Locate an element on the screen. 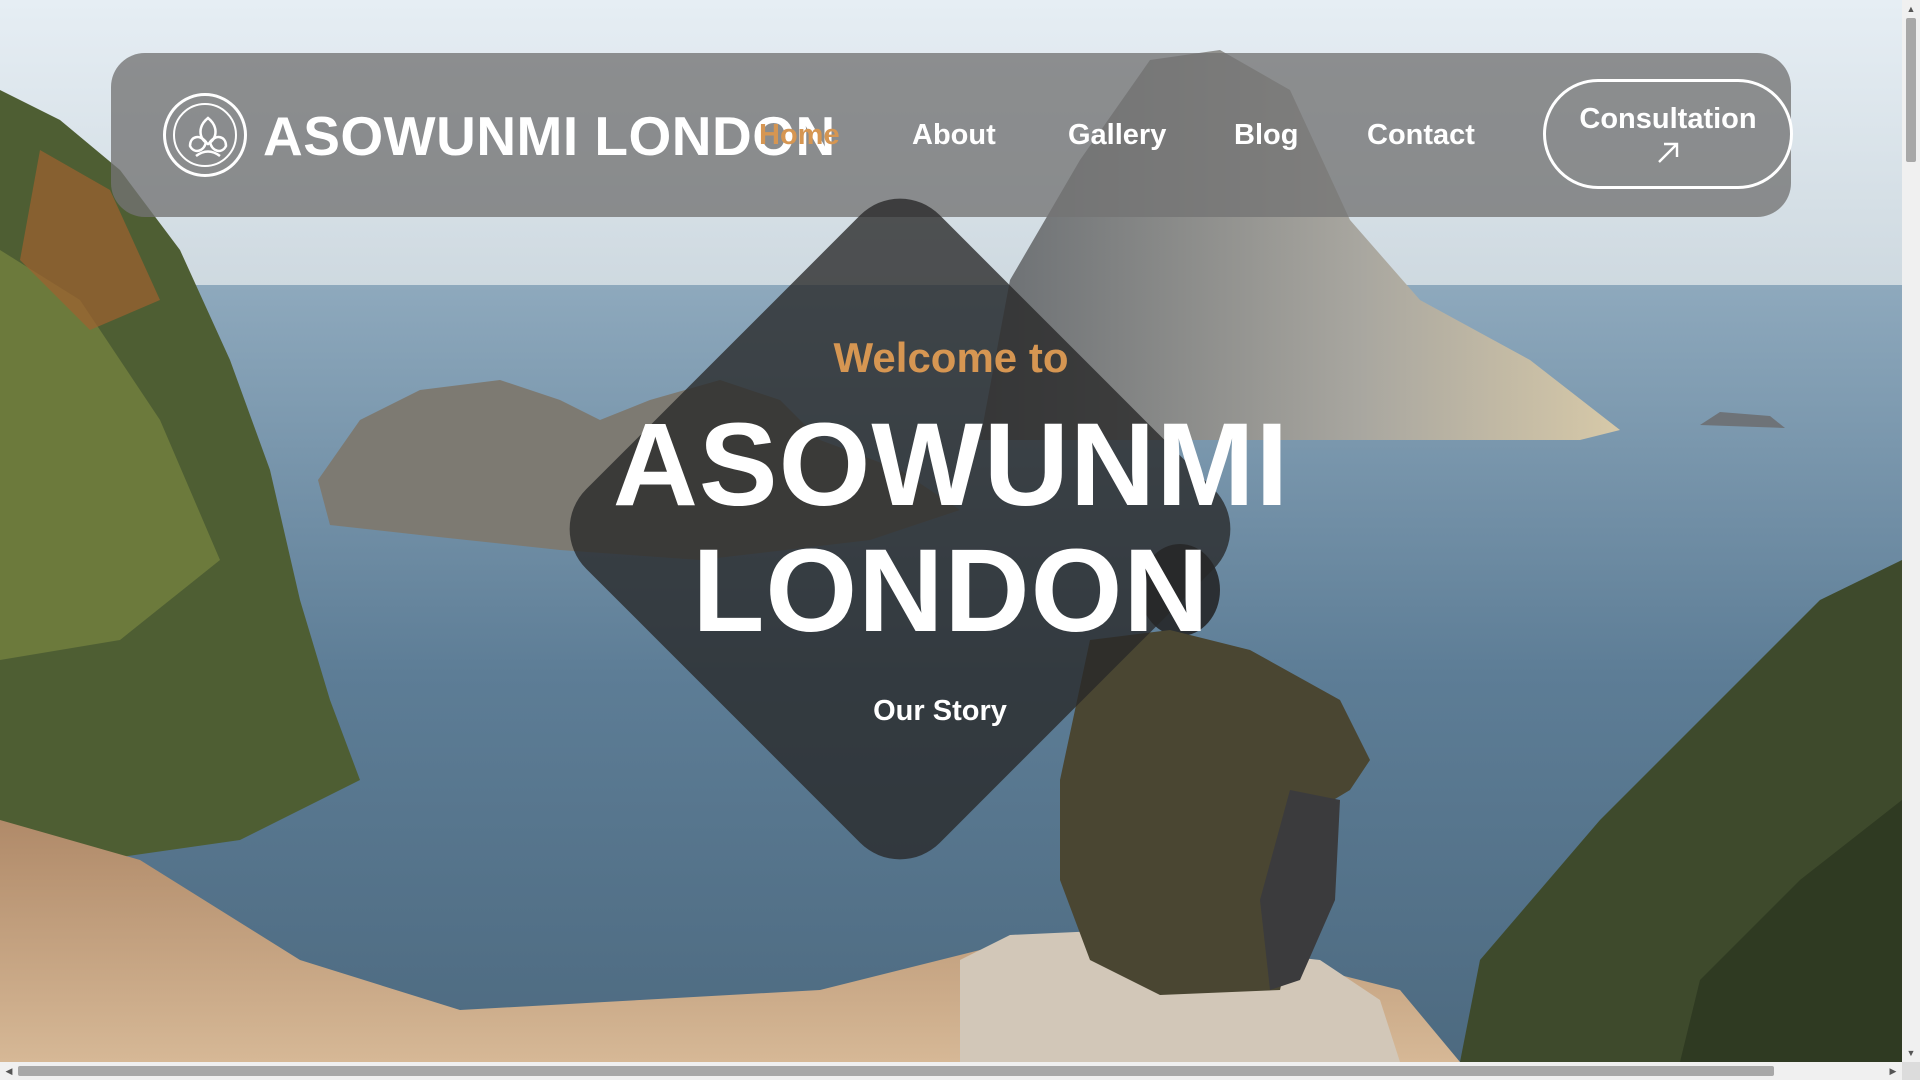 The height and width of the screenshot is (1080, 1920). nav-blog: Blog is located at coordinates (1266, 135).